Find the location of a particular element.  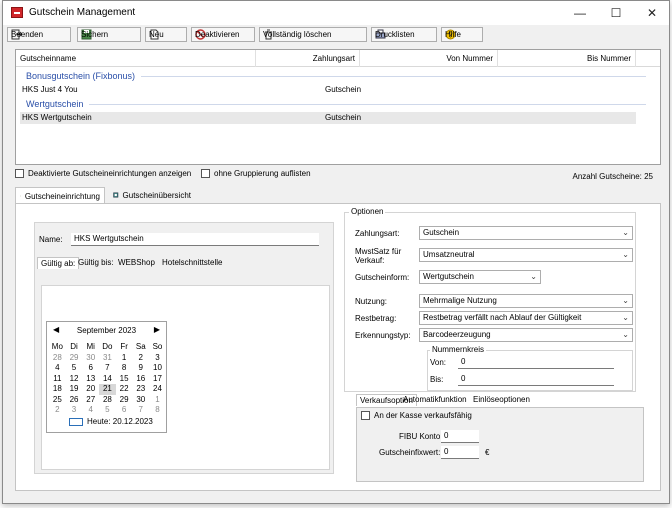

subtab-hotelschnittstelle: Hotelschnittstelle is located at coordinates (192, 263).